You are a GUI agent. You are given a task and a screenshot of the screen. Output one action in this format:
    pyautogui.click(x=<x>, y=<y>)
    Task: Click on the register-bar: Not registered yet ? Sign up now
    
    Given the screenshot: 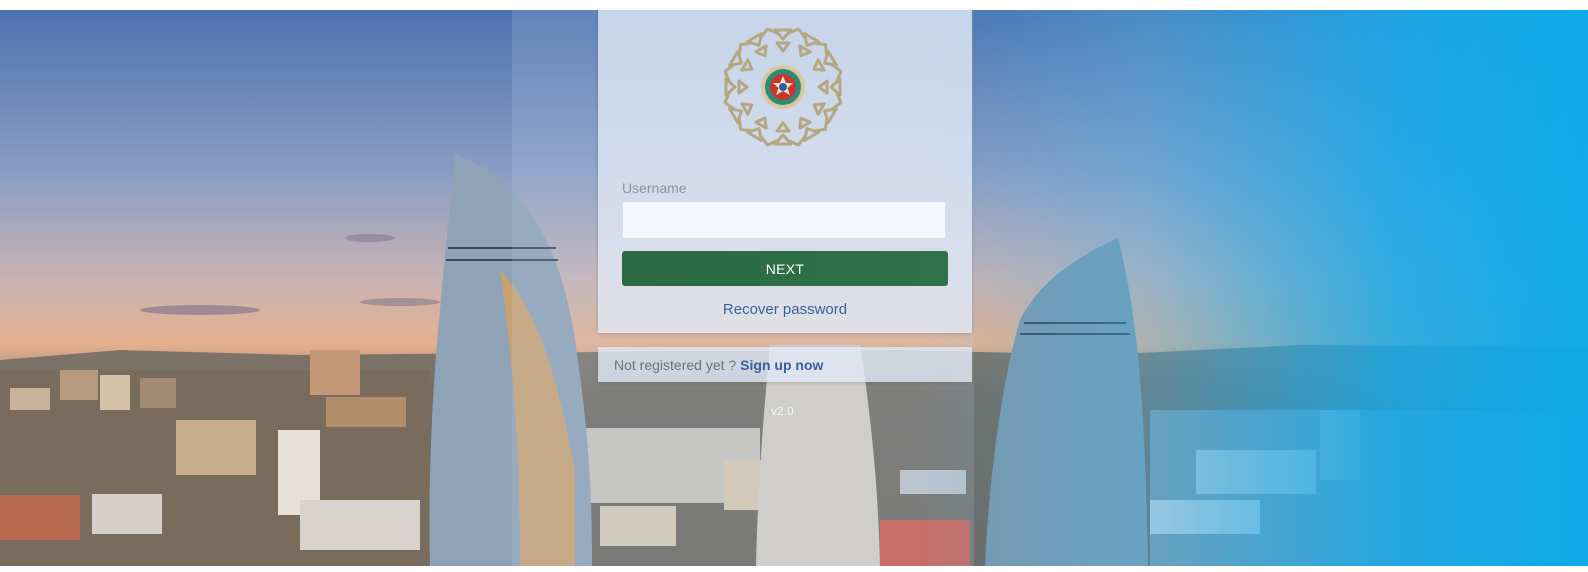 What is the action you would take?
    pyautogui.click(x=785, y=364)
    